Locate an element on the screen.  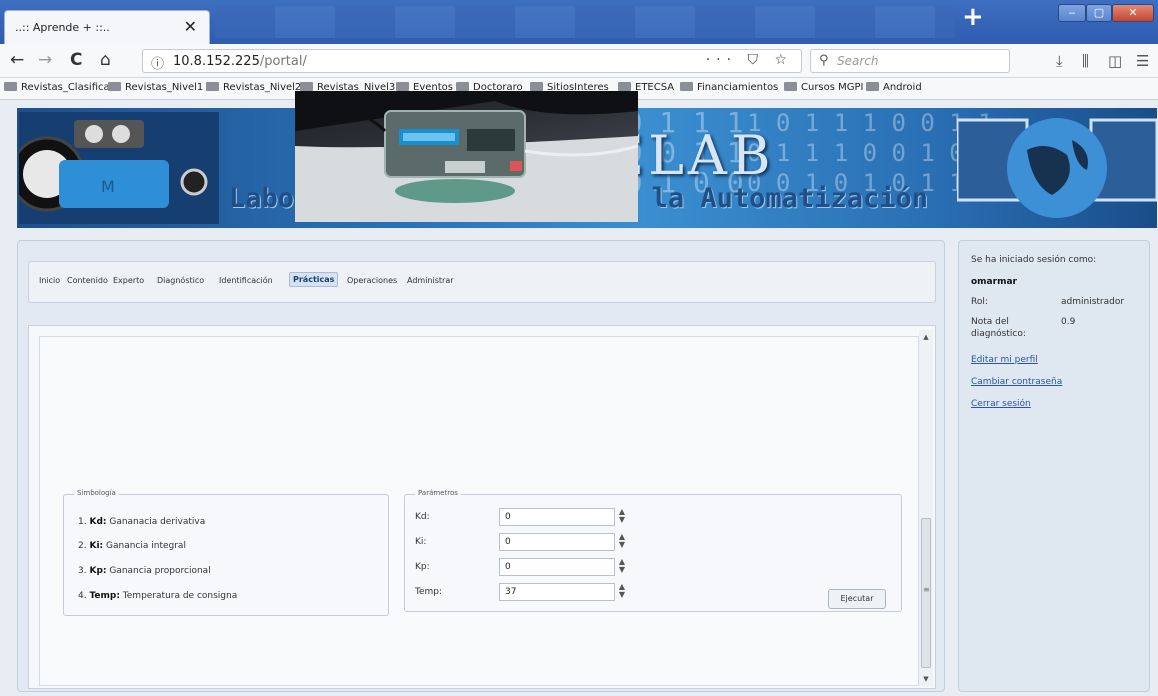
menu-item-operaciones: Operaciones is located at coordinates (372, 280).